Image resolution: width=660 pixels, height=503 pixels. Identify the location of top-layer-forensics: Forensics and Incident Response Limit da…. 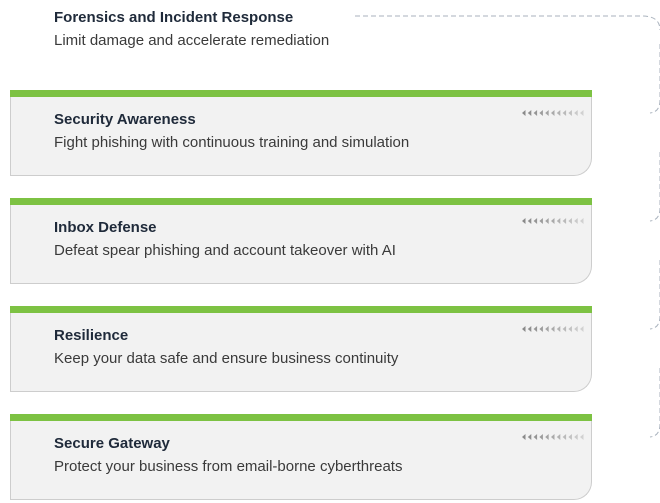
(191, 29).